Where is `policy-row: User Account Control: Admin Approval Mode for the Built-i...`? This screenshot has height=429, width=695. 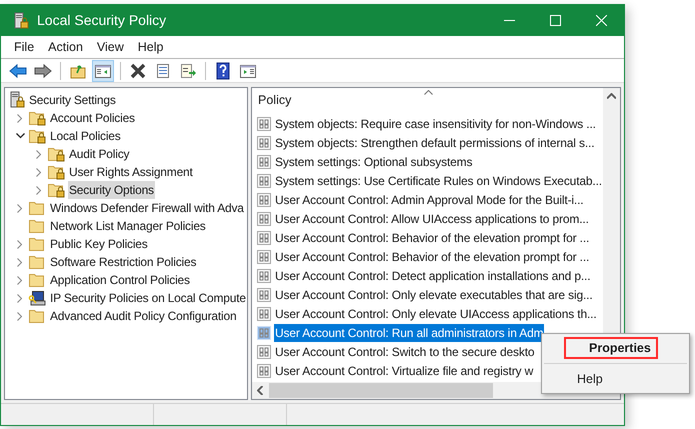
policy-row: User Account Control: Admin Approval Mode for the Built-i... is located at coordinates (429, 199).